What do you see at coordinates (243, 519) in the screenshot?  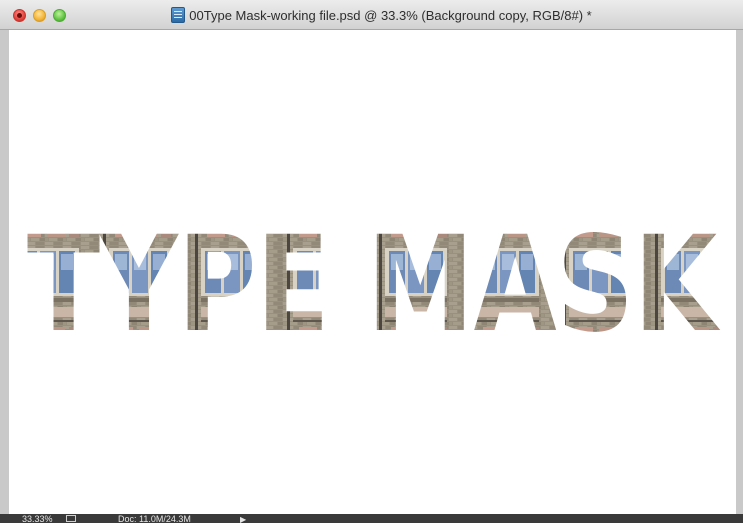 I see `status-menu-arrow-icon: ▶` at bounding box center [243, 519].